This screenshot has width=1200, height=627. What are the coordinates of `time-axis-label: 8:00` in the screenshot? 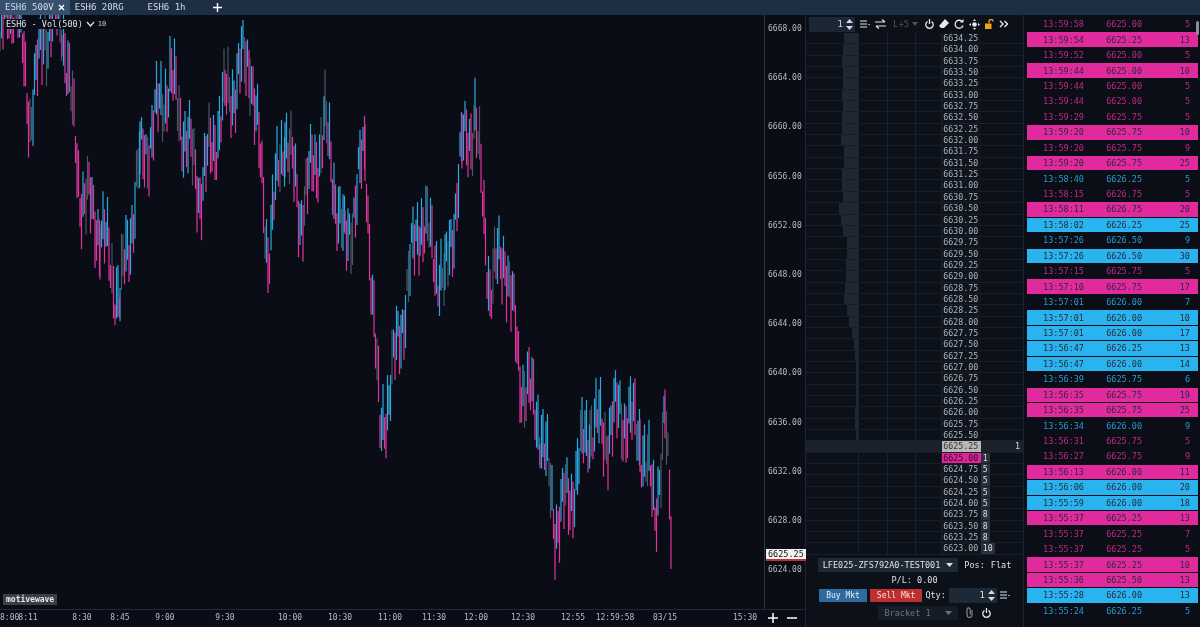 It's located at (10, 617).